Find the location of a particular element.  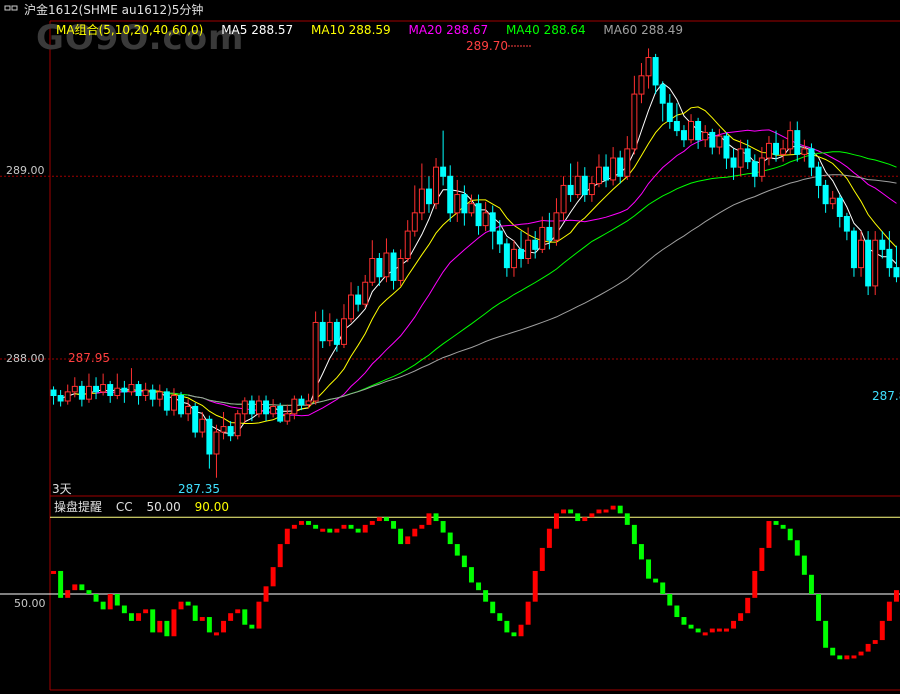

osc-name: 操盘提醒 is located at coordinates (78, 507).